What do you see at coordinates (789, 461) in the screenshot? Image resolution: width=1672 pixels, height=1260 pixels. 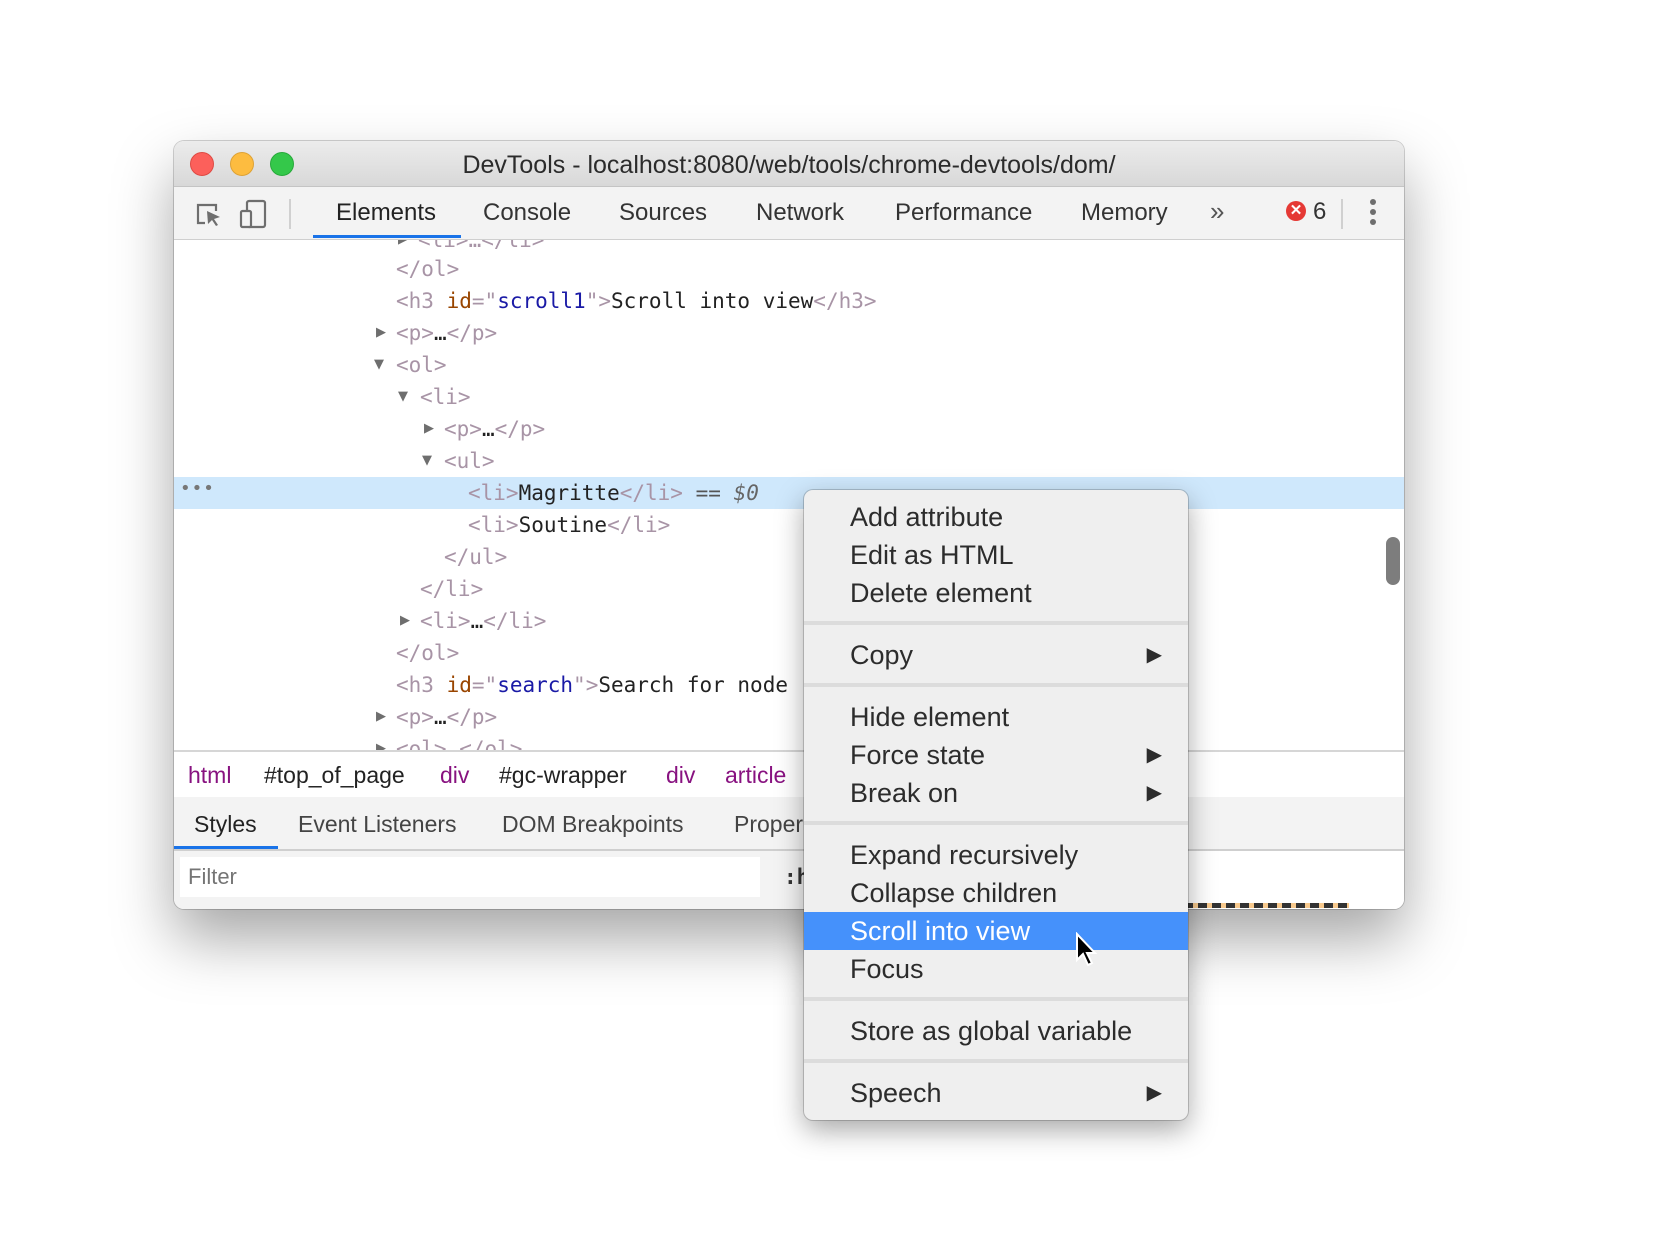 I see `dom-row: ▼ <ul>` at bounding box center [789, 461].